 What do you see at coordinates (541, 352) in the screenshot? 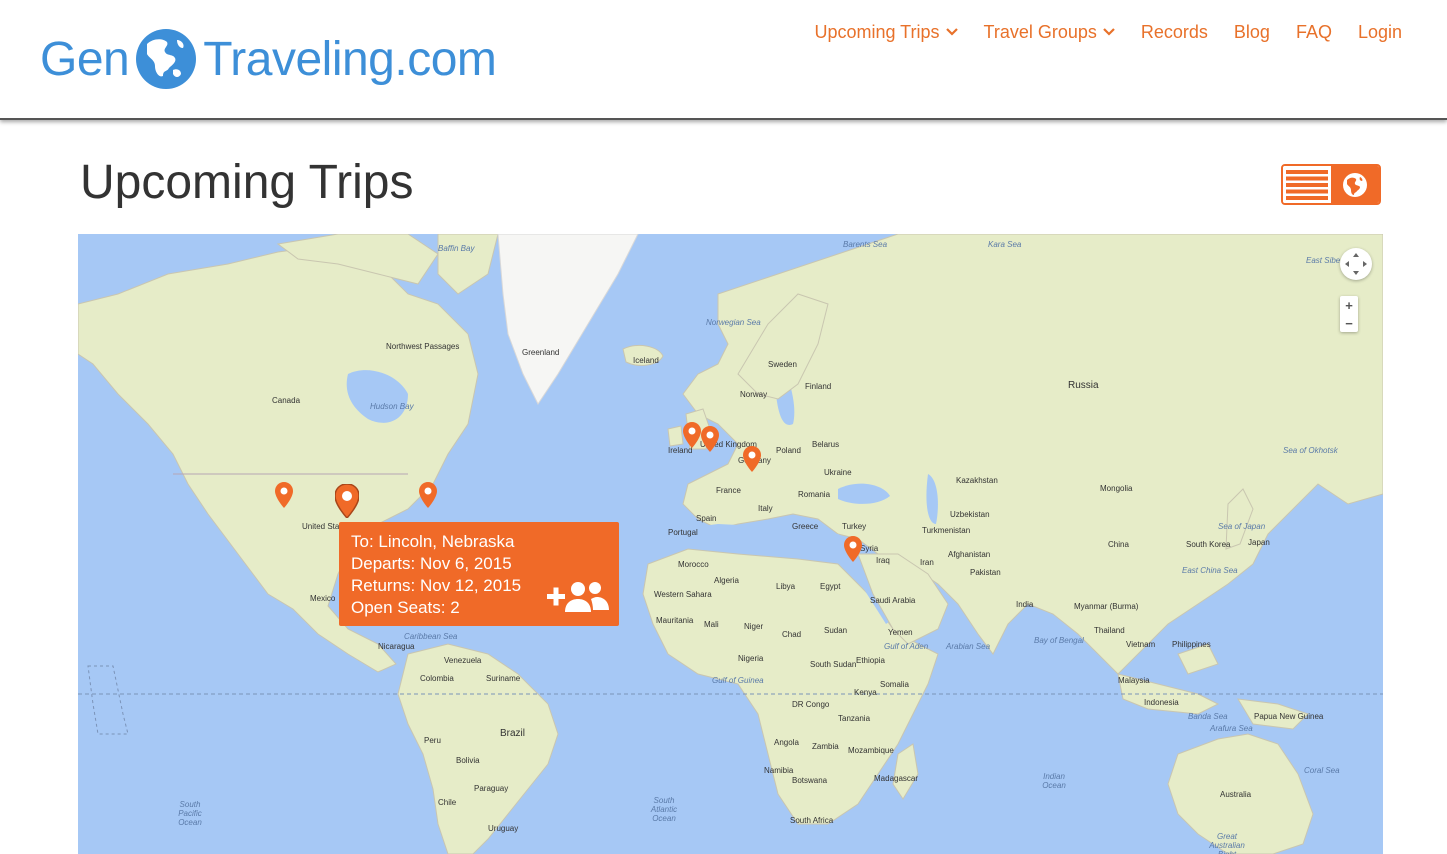
I see `map-label: Greenland` at bounding box center [541, 352].